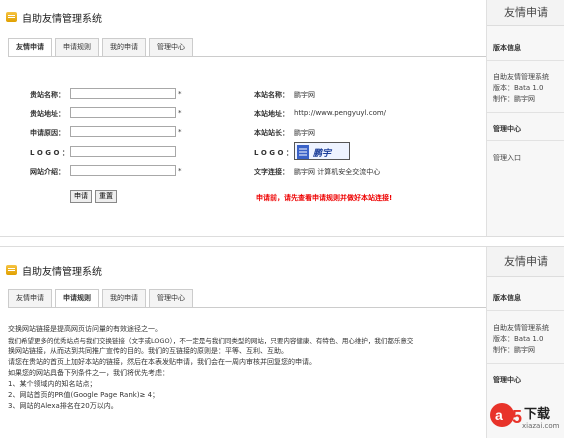 The height and width of the screenshot is (438, 564). What do you see at coordinates (106, 196) in the screenshot?
I see `reset-button: 重置` at bounding box center [106, 196].